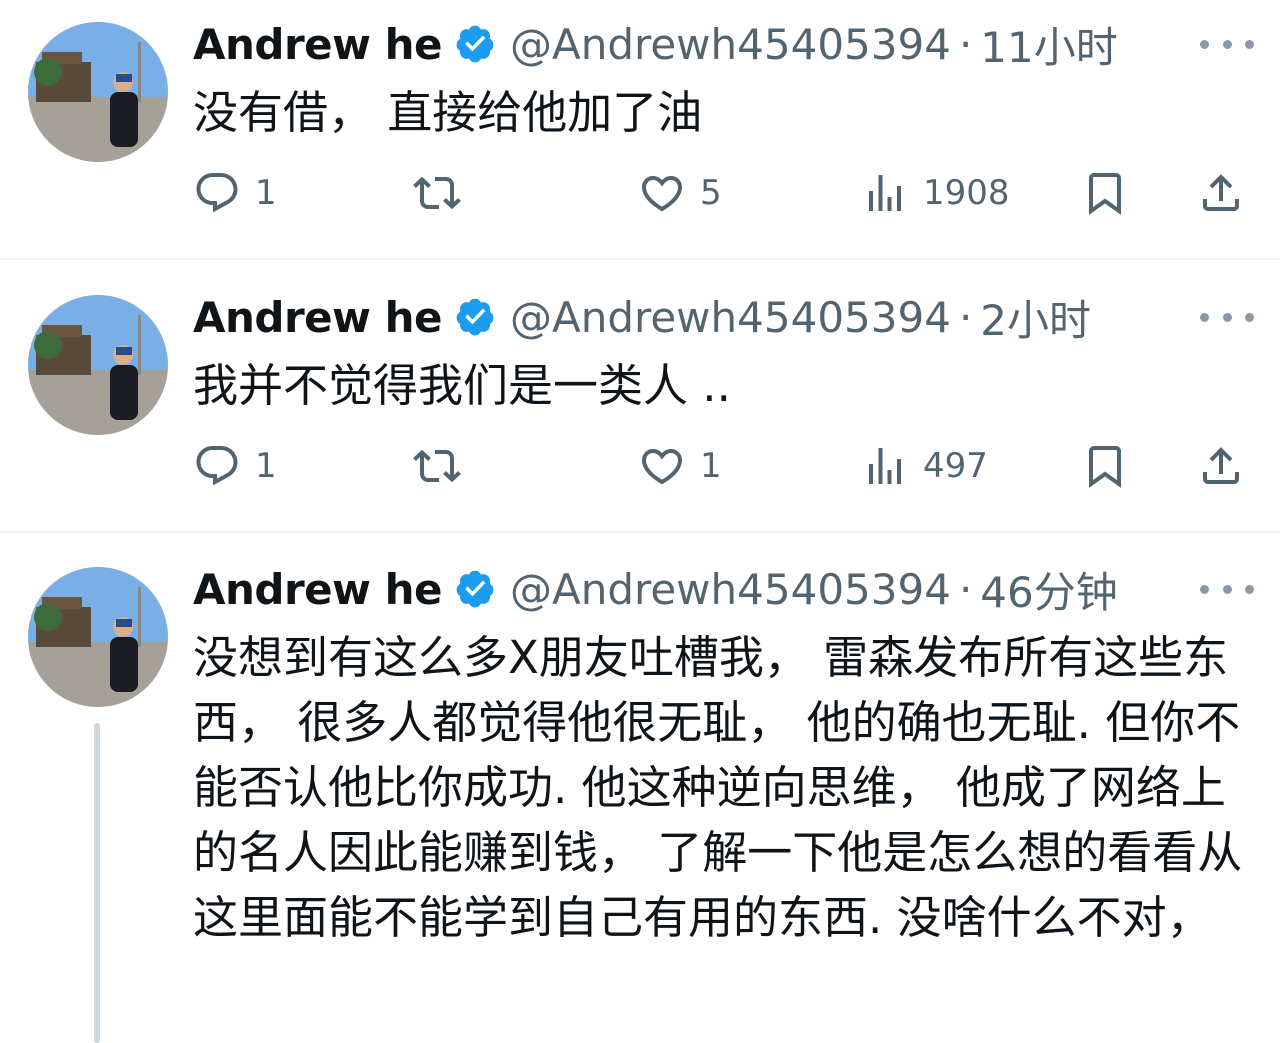 The image size is (1280, 1043). I want to click on tweet-text: 没有借， 直接给他加了油, so click(448, 112).